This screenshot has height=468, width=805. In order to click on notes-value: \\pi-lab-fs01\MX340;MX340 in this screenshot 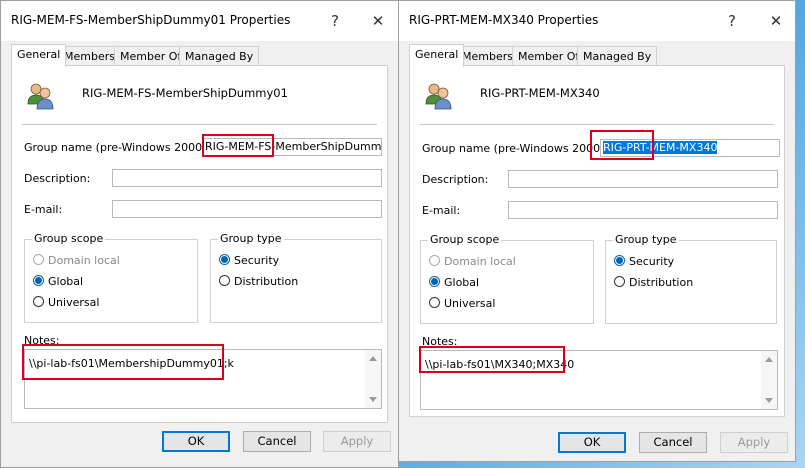, I will do `click(500, 364)`.